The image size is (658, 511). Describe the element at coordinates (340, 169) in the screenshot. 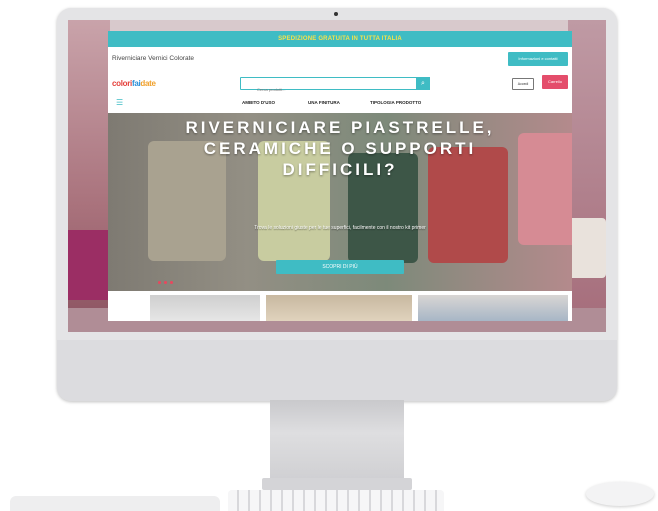

I see `hero-headline-line: DIFFICILI?` at that location.